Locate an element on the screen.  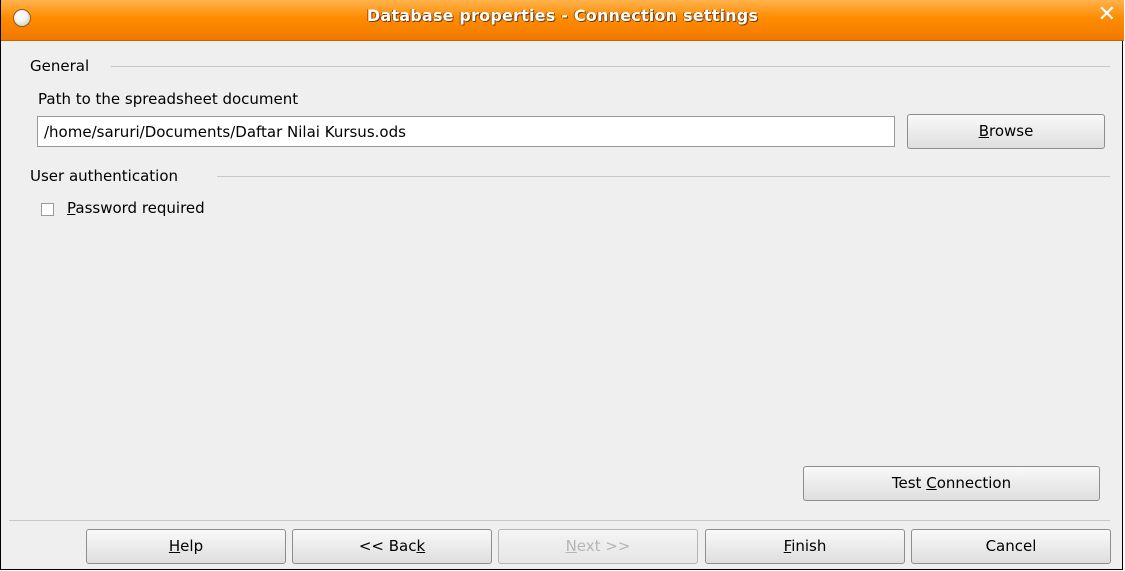
help-button: Help is located at coordinates (186, 546).